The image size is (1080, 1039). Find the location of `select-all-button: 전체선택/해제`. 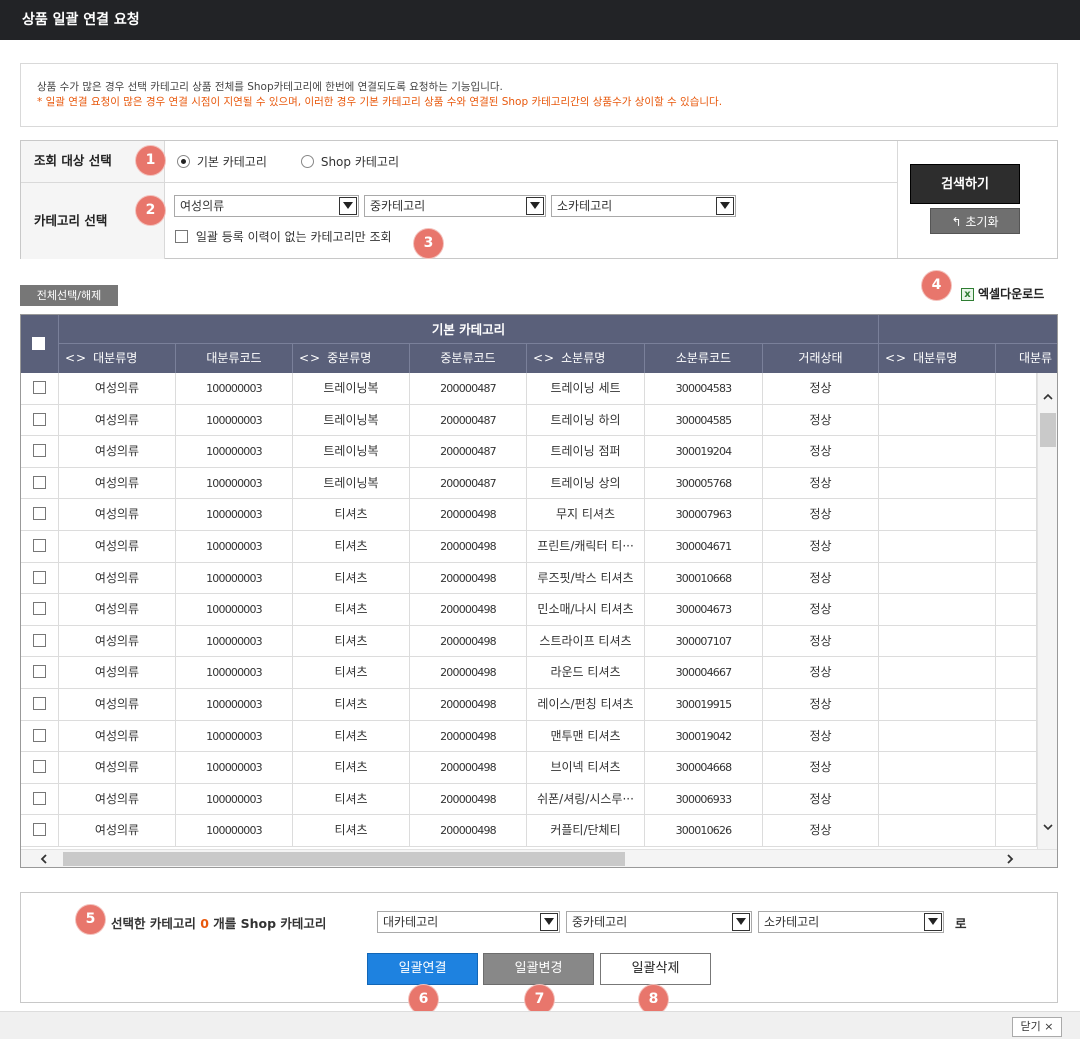

select-all-button: 전체선택/해제 is located at coordinates (69, 295).